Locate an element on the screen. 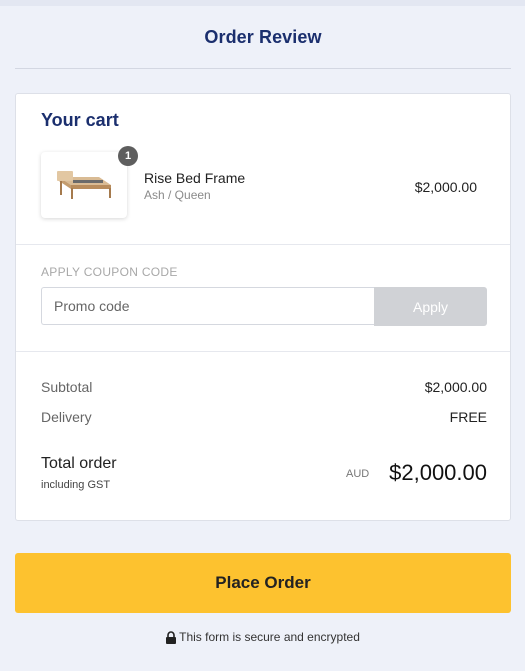  product-thumbnail is located at coordinates (84, 185).